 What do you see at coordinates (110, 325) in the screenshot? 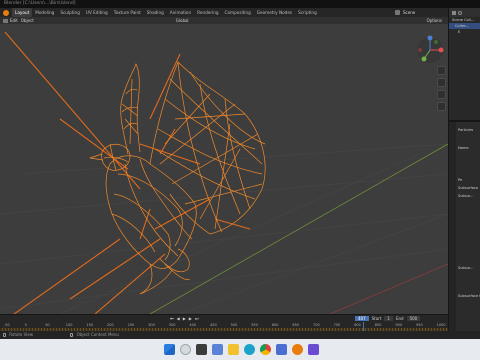
I see `timeline-tick: 200` at bounding box center [110, 325].